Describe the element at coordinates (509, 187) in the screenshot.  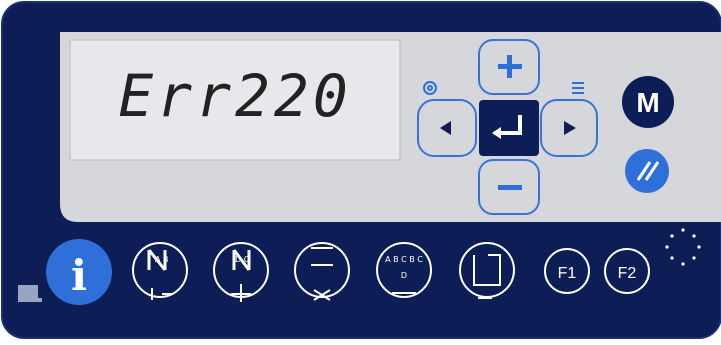
I see `minus-button` at that location.